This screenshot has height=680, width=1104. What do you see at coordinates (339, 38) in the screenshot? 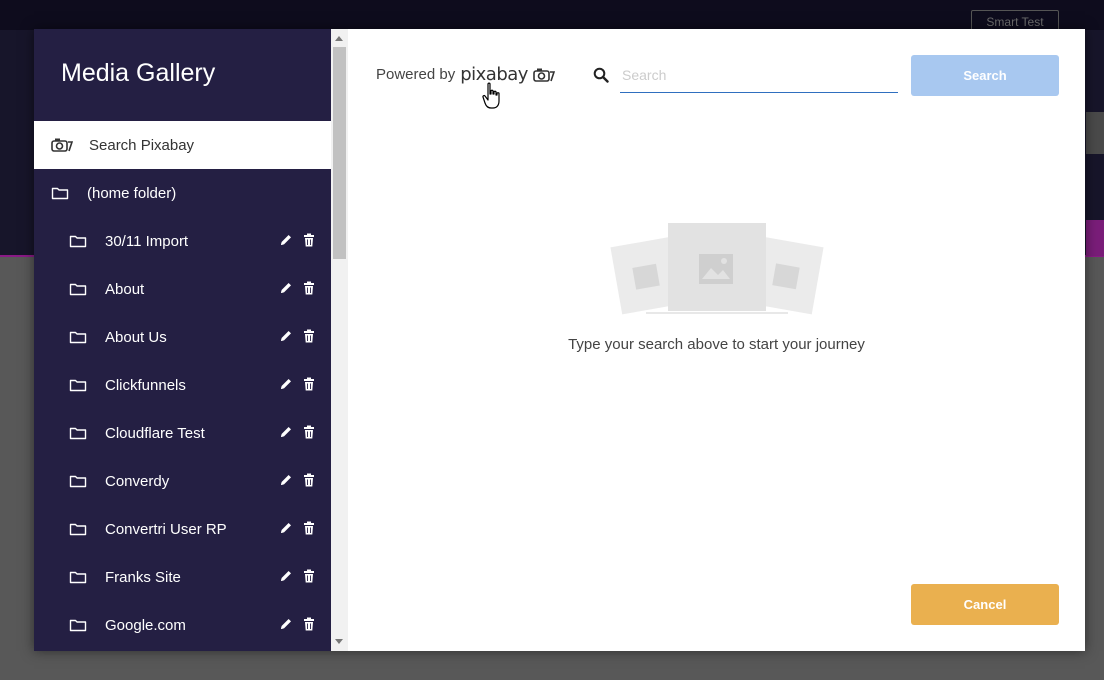
I see `scroll-up-arrow-icon` at bounding box center [339, 38].